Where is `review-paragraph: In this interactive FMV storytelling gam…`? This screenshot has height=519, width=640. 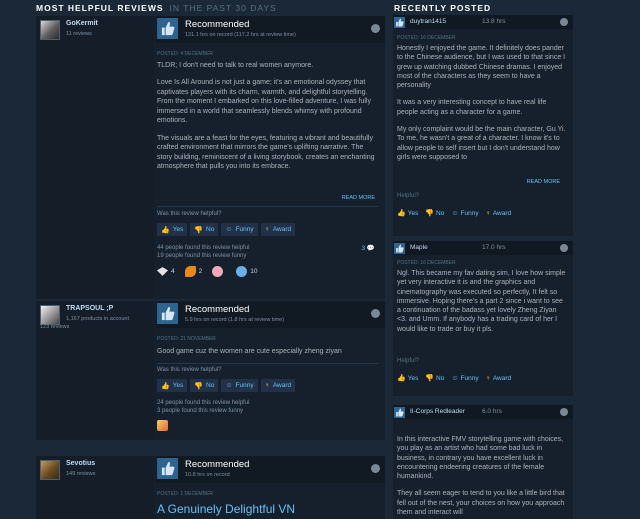
review-paragraph: In this interactive FMV storytelling gam… is located at coordinates (480, 458).